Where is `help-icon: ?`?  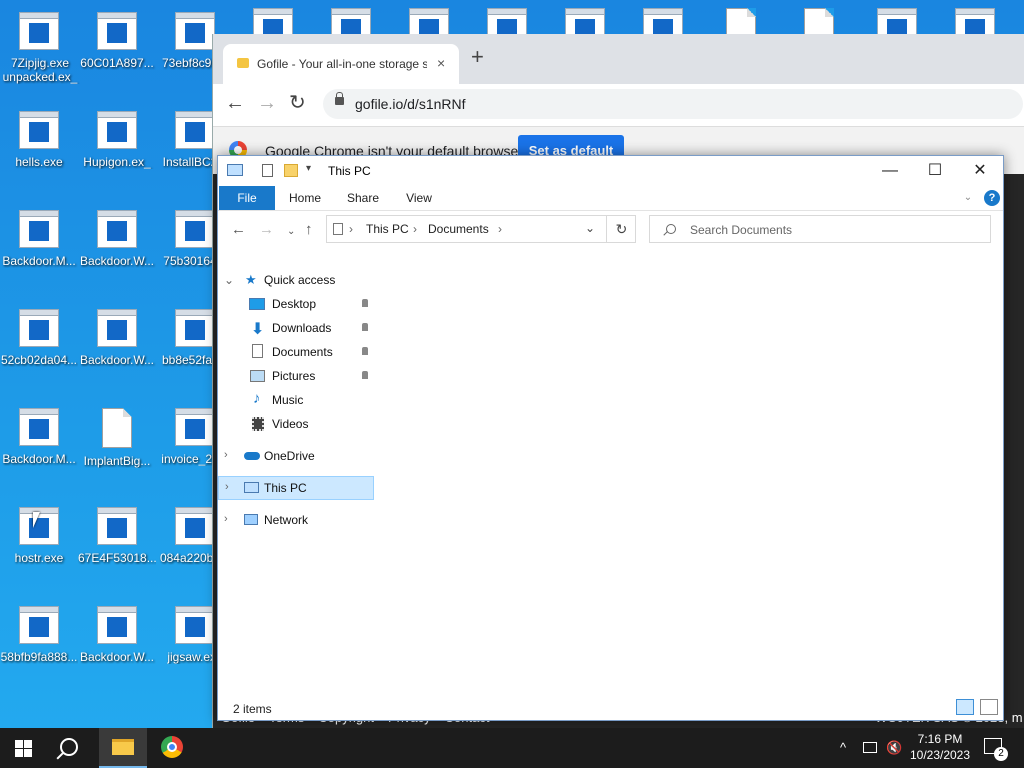 help-icon: ? is located at coordinates (992, 198).